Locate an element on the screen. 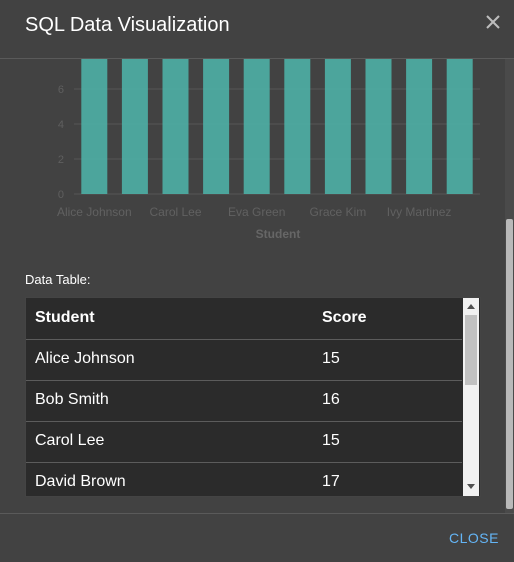 This screenshot has width=514, height=562. table-row: Alice Johnson 15 is located at coordinates (244, 360).